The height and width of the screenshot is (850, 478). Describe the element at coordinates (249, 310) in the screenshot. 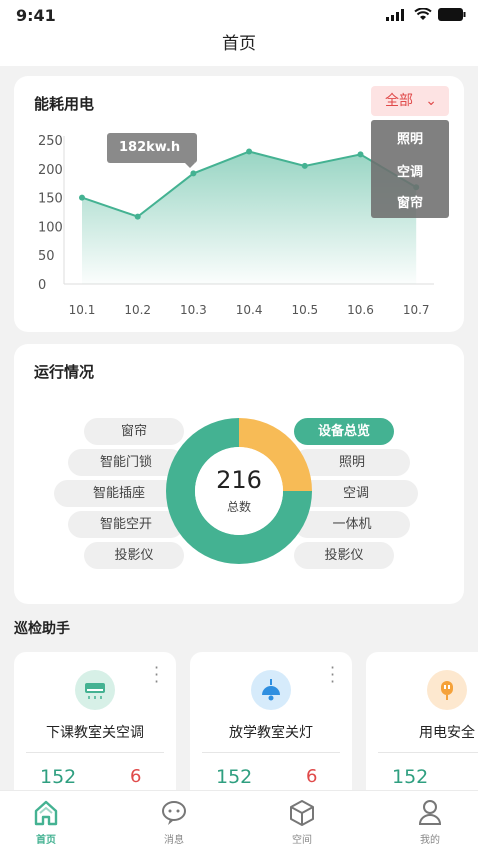

I see `x-tick-label: 10.4` at that location.